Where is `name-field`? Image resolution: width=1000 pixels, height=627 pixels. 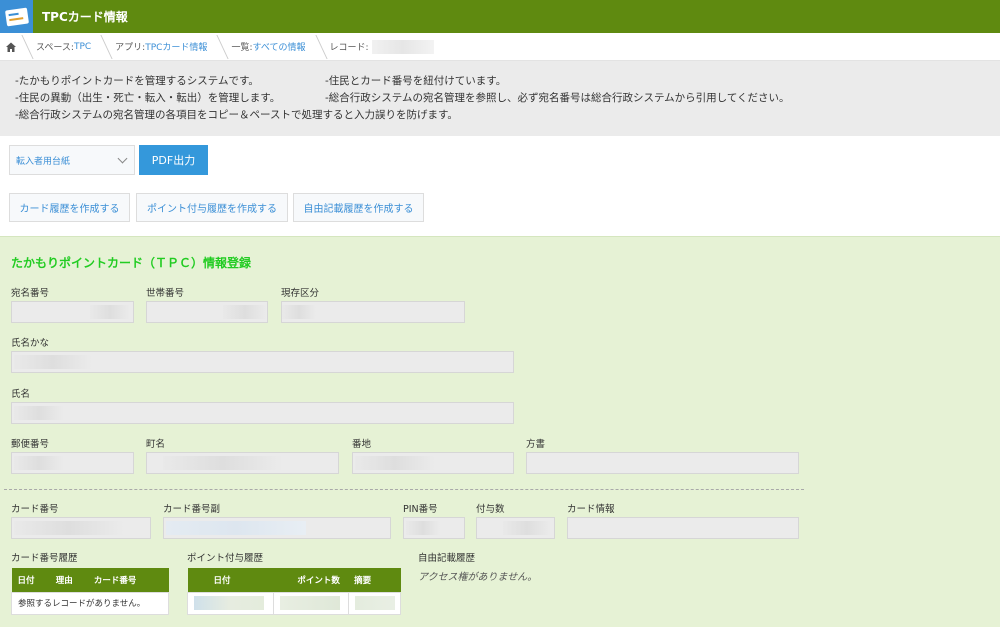
name-field is located at coordinates (262, 413).